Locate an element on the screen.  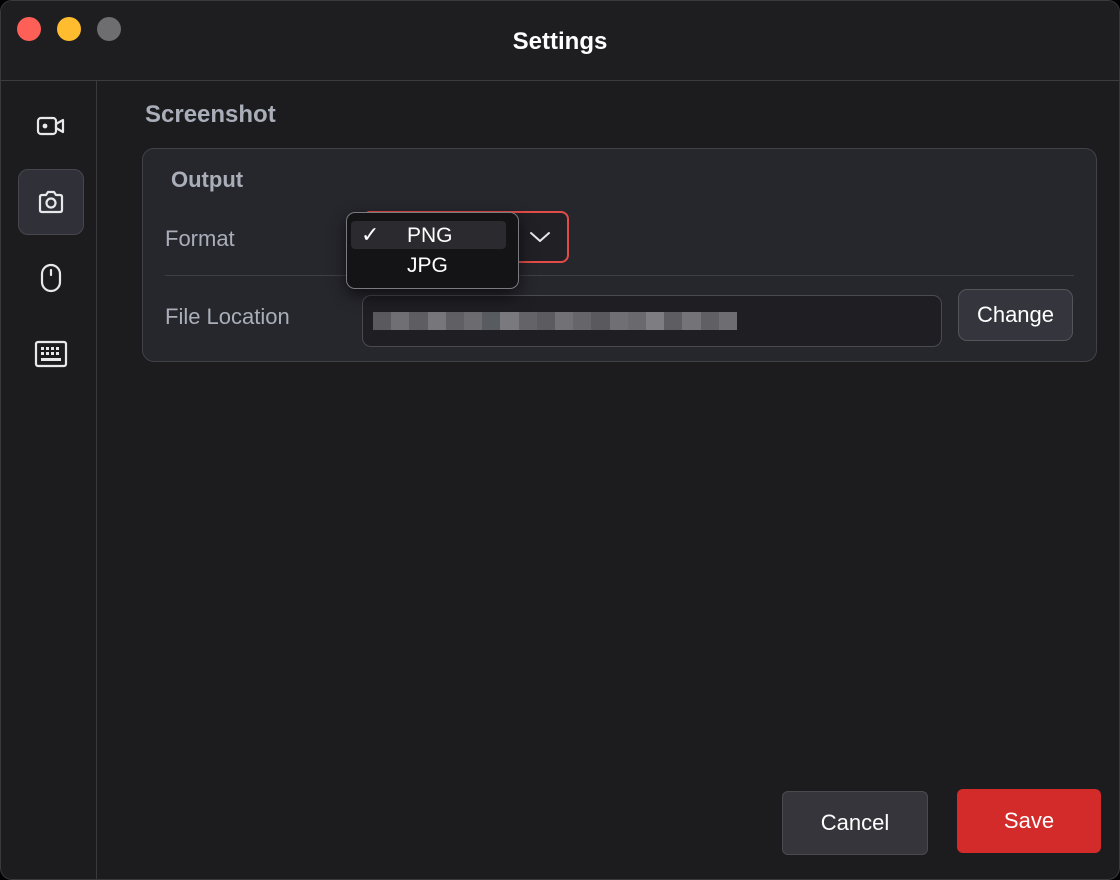
sidebar-item-video is located at coordinates (51, 126).